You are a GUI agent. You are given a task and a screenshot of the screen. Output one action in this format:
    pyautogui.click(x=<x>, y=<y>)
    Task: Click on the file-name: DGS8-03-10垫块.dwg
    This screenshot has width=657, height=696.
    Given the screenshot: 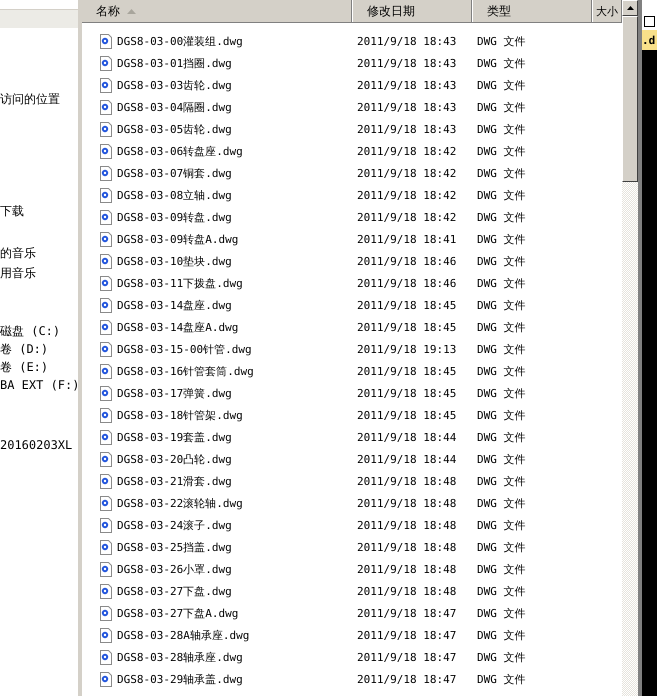 What is the action you would take?
    pyautogui.click(x=174, y=261)
    